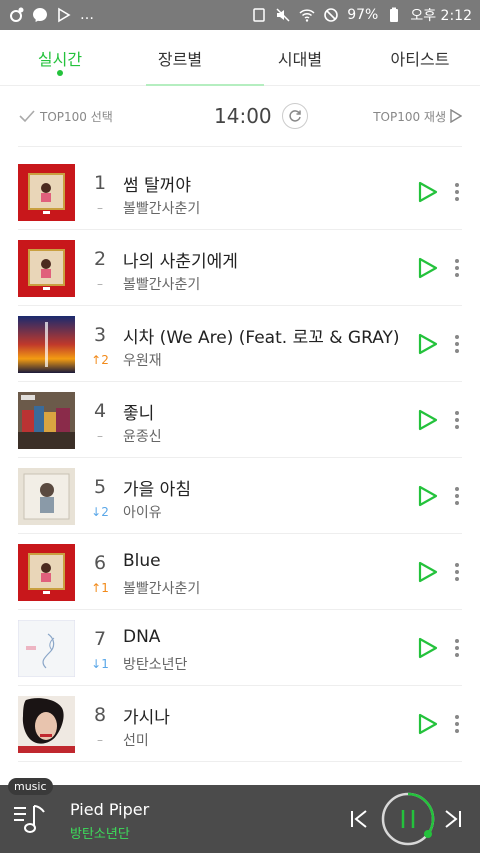 This screenshot has width=480, height=853. Describe the element at coordinates (40, 15) in the screenshot. I see `messenger-icon` at that location.